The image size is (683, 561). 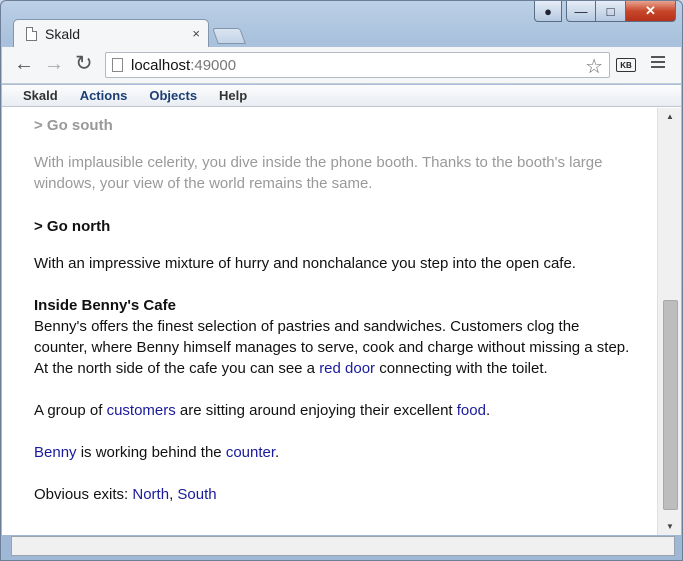 What do you see at coordinates (55, 452) in the screenshot?
I see `object-link-benny: Benny` at bounding box center [55, 452].